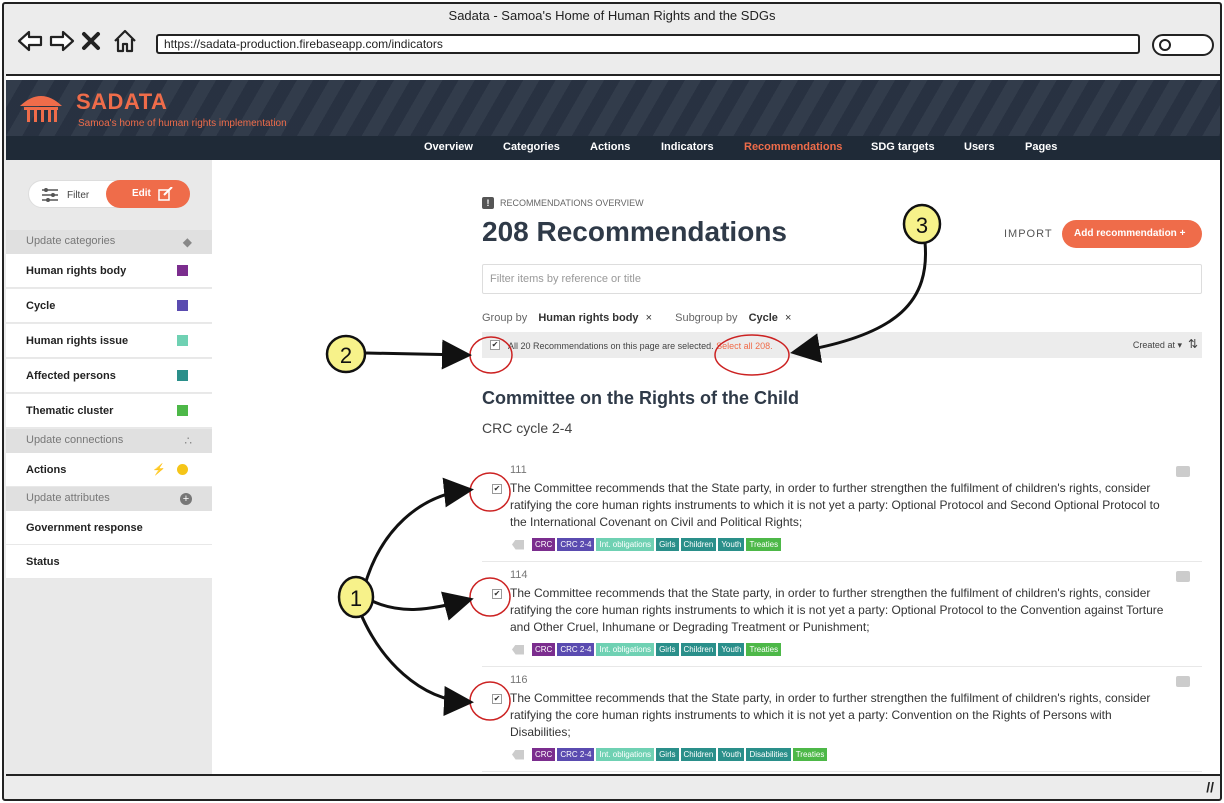  I want to click on overview-text: RECOMMENDATIONS OVERVIEW, so click(572, 203).